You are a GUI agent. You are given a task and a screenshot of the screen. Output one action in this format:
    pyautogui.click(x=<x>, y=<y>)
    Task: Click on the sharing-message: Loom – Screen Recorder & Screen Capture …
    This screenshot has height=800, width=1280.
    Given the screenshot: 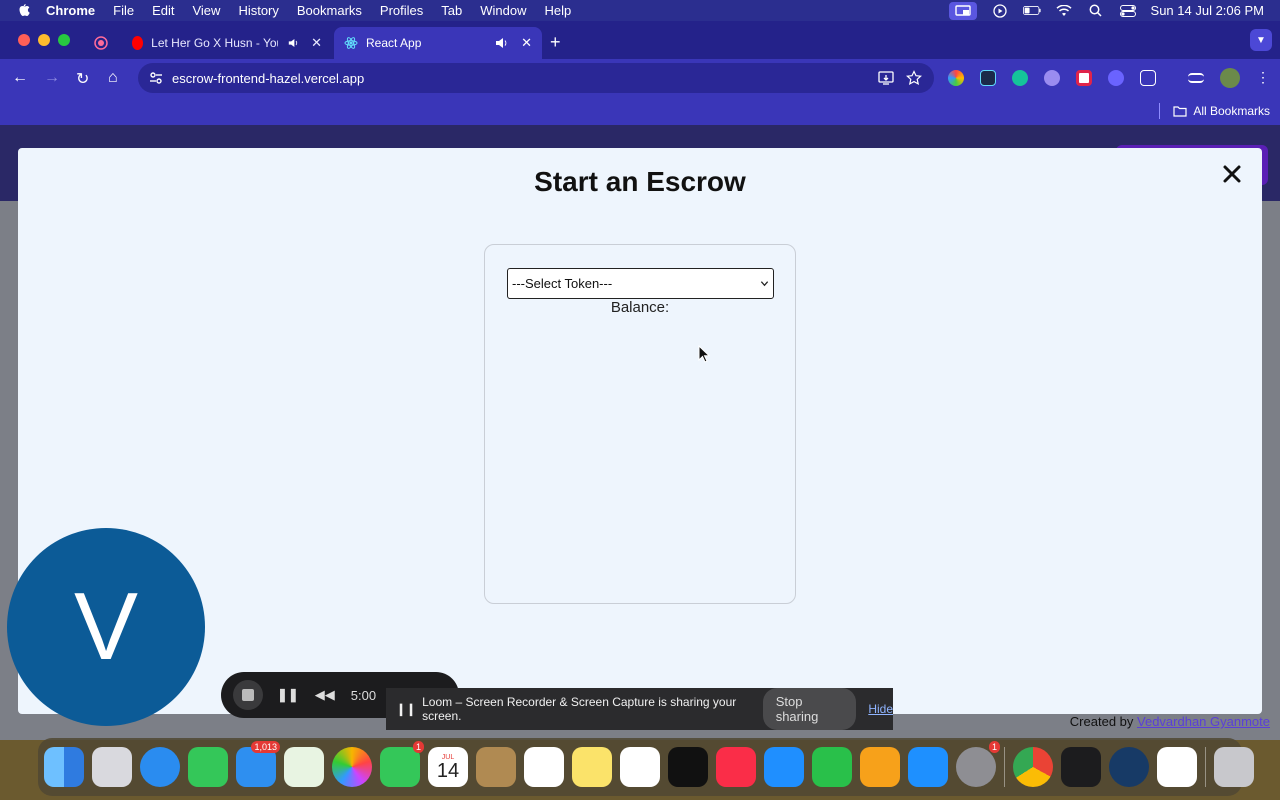 What is the action you would take?
    pyautogui.click(x=579, y=709)
    